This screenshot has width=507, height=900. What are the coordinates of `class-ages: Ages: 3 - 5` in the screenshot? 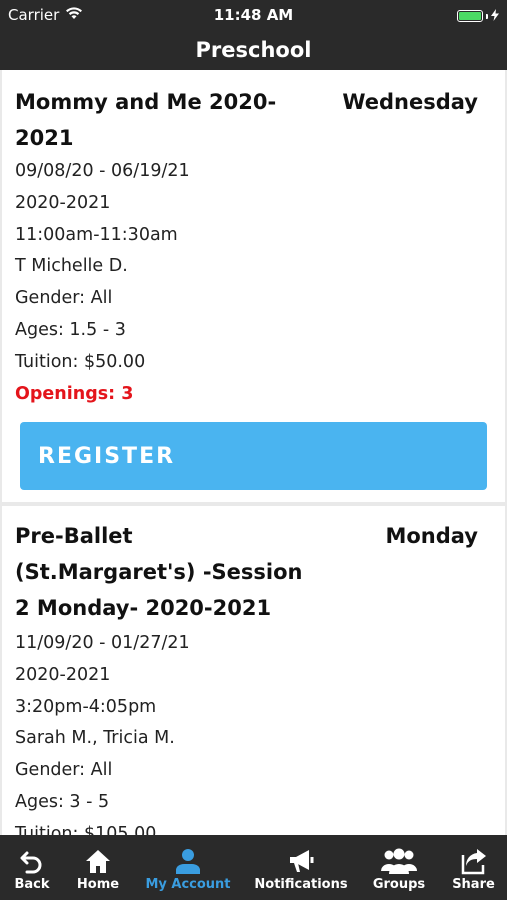 It's located at (62, 801).